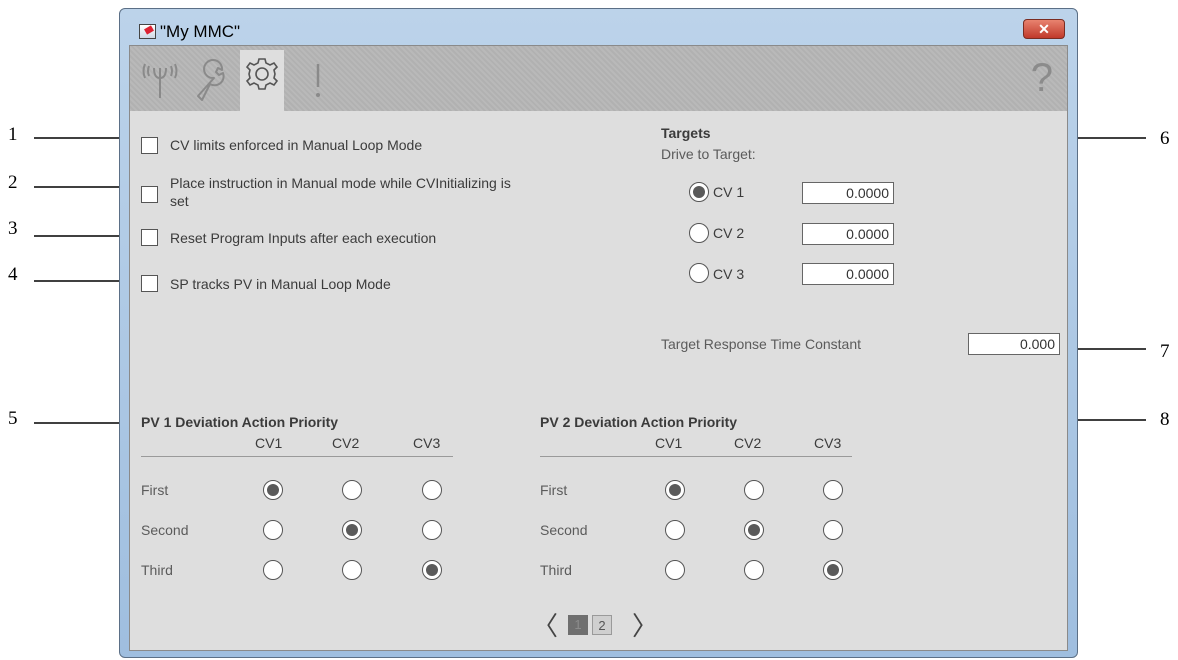  I want to click on pv2-second-cv2, so click(754, 530).